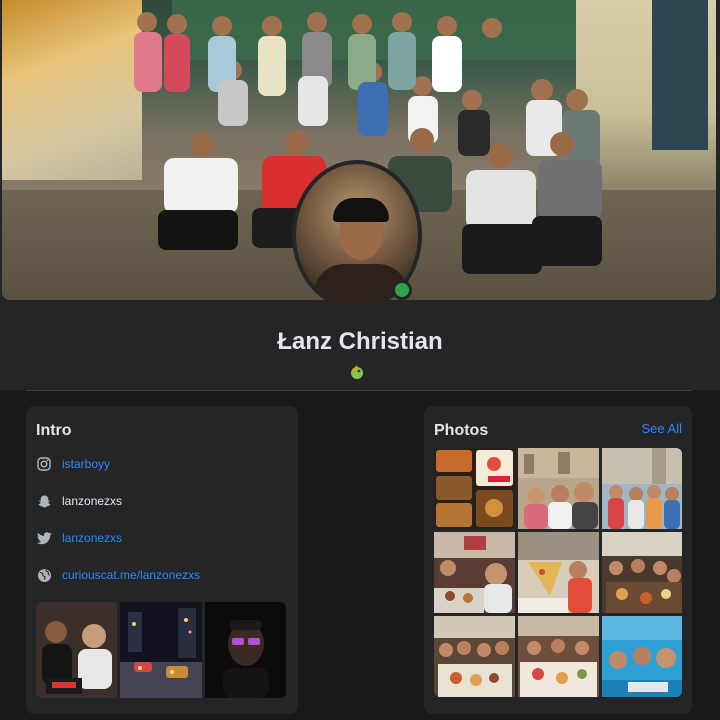 This screenshot has height=720, width=720. I want to click on online-status-indicator, so click(402, 290).